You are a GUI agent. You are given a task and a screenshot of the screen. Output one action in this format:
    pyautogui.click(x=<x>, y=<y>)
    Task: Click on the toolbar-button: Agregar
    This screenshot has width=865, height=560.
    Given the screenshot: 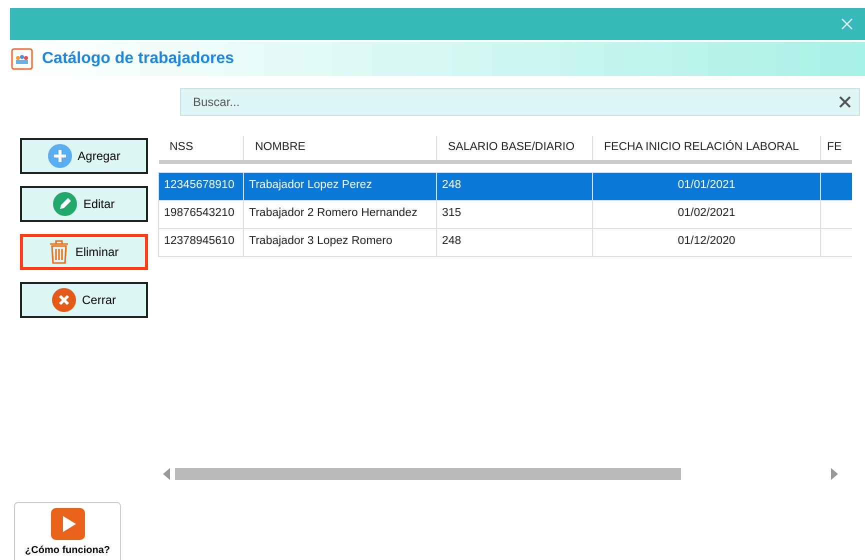 What is the action you would take?
    pyautogui.click(x=84, y=156)
    